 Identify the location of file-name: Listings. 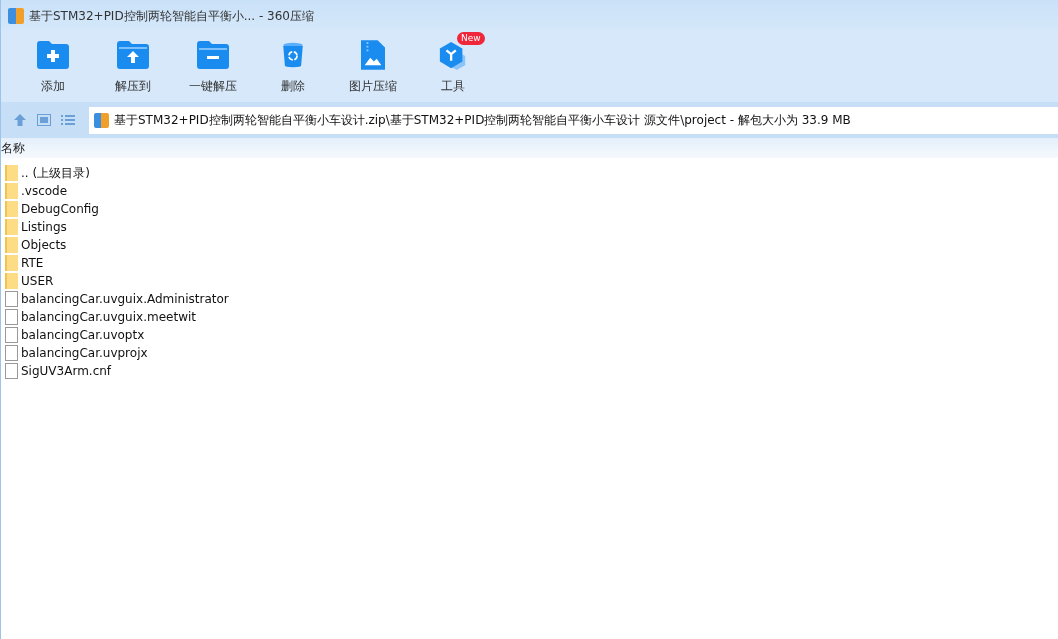
(44, 227).